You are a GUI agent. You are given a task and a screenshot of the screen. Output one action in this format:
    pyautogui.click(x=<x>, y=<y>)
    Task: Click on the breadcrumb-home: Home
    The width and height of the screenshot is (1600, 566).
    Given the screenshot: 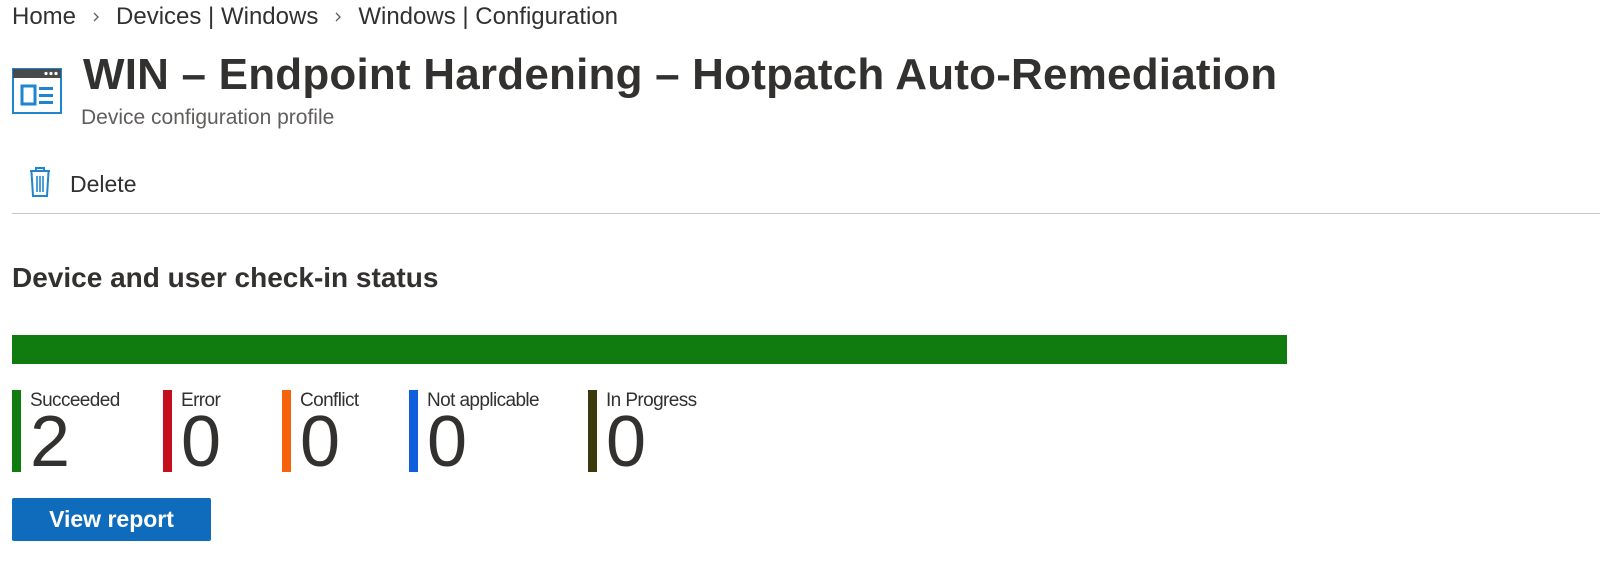 What is the action you would take?
    pyautogui.click(x=44, y=17)
    